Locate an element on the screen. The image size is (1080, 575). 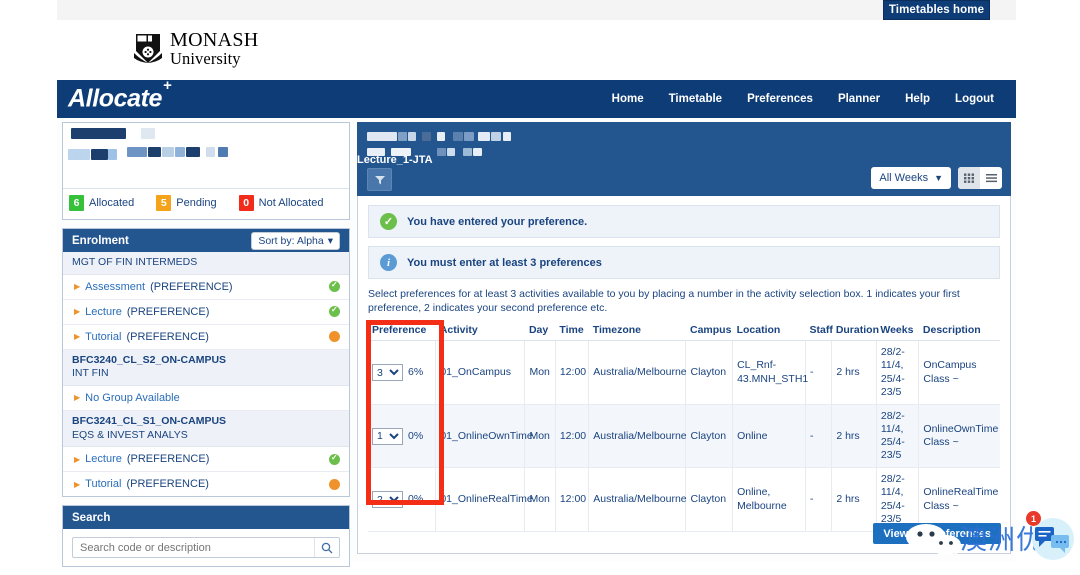
search-input is located at coordinates (193, 548).